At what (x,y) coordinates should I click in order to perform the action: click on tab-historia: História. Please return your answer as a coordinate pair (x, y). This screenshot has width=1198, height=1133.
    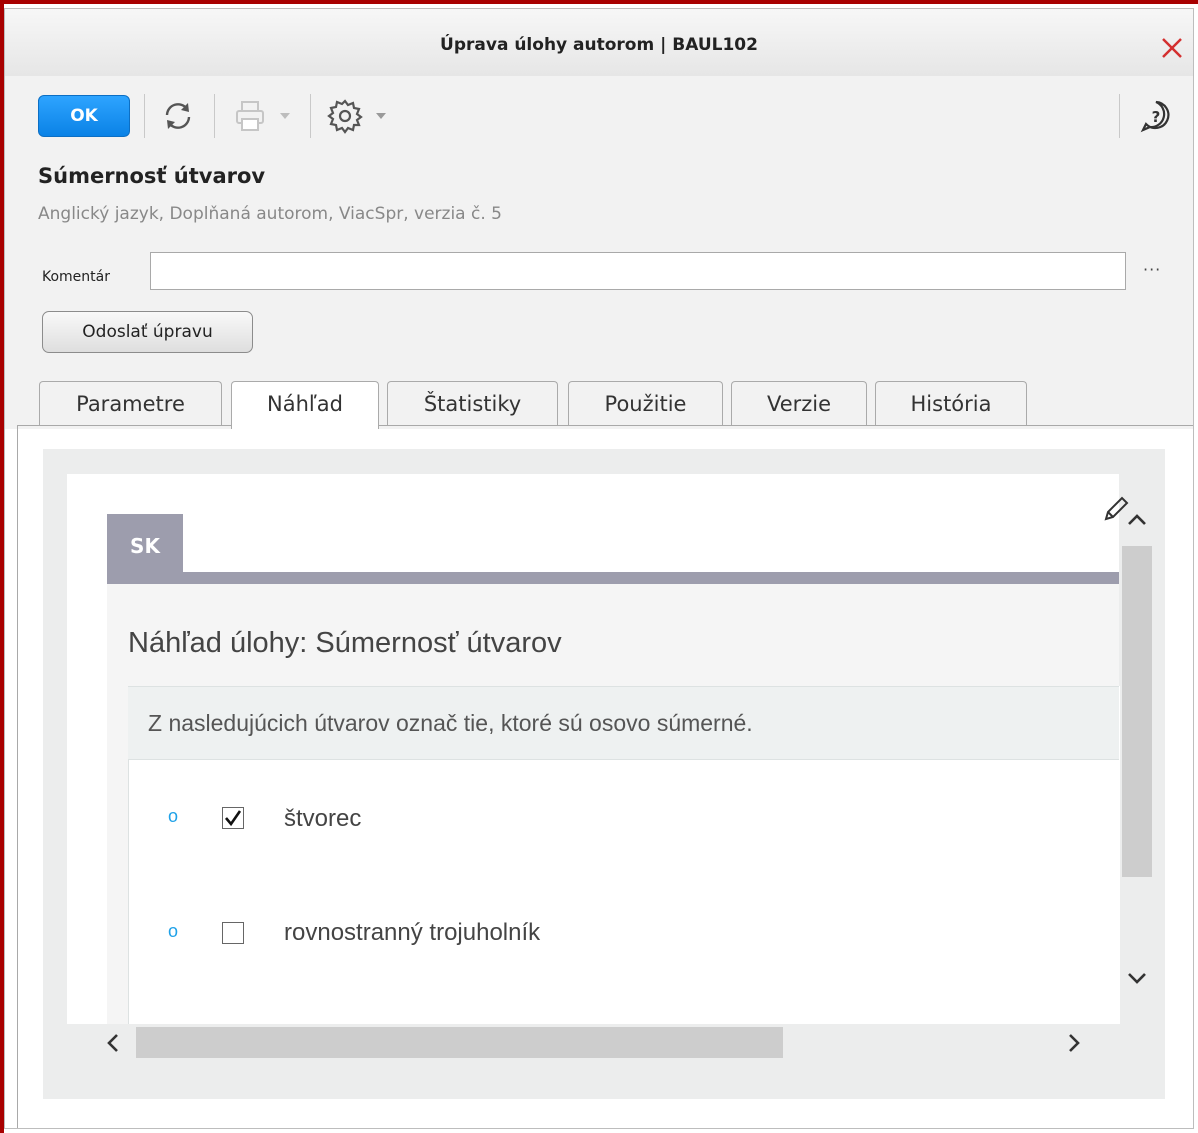
    Looking at the image, I should click on (951, 403).